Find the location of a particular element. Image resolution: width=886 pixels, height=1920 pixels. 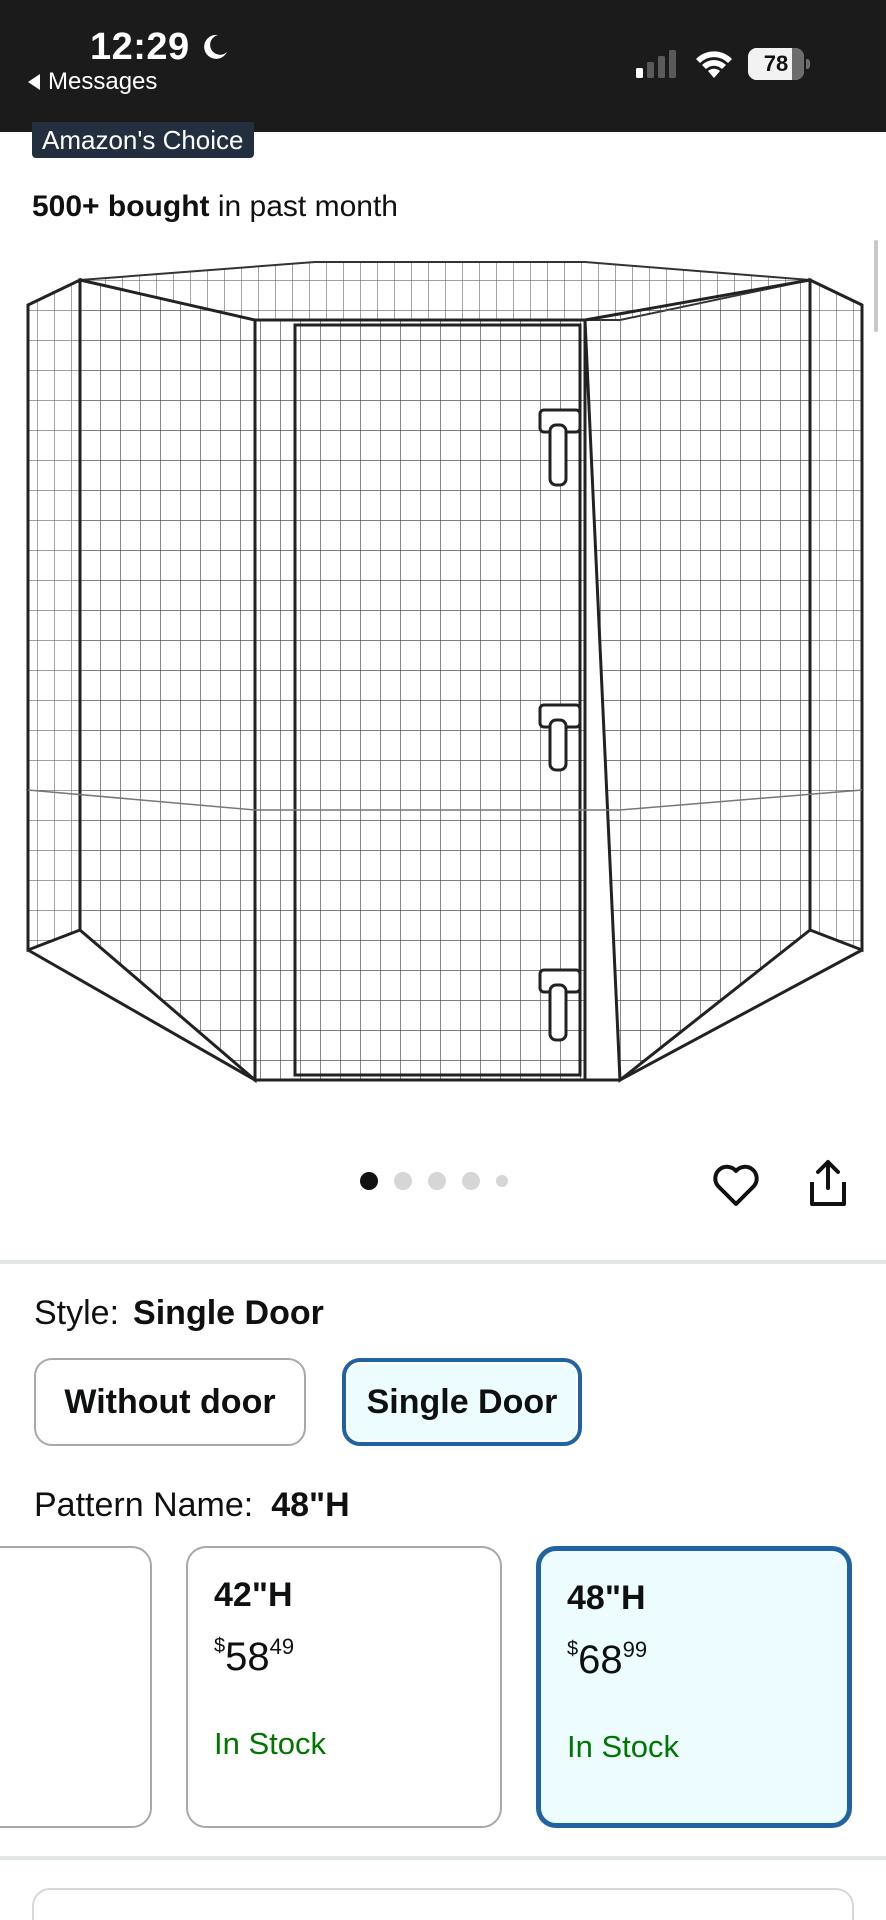

pattern-option-card-partial is located at coordinates (76, 1687).